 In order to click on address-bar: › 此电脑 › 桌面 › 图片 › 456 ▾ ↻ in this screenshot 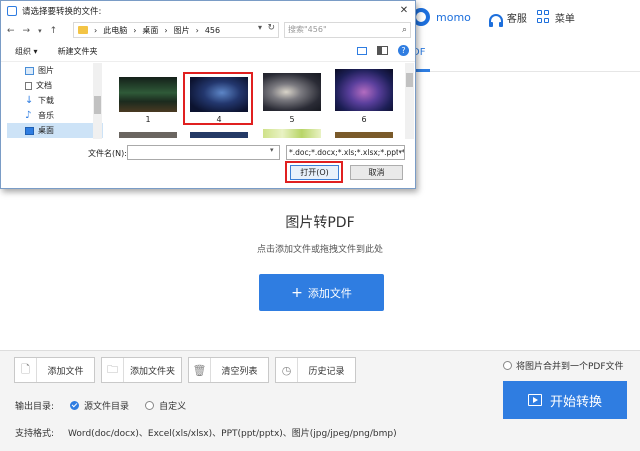, I will do `click(176, 30)`.